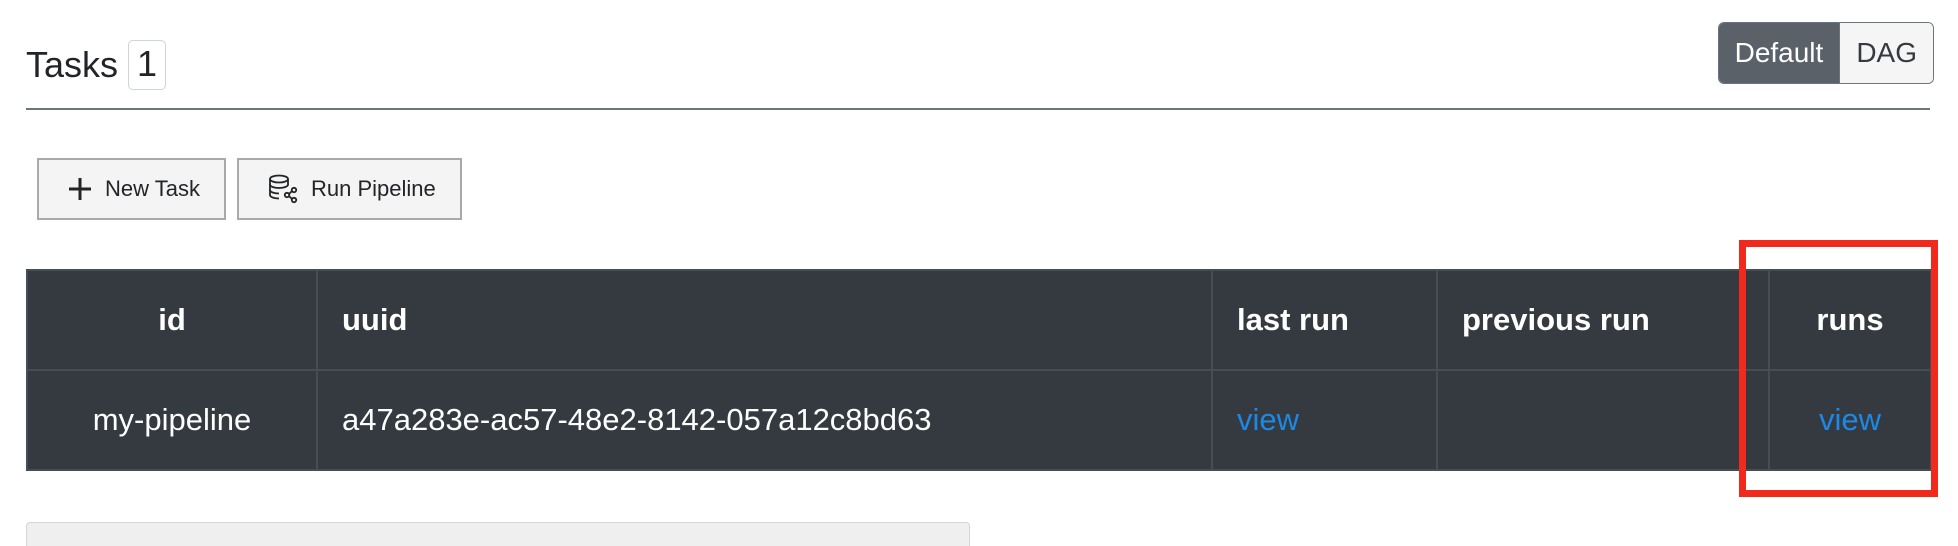 The height and width of the screenshot is (546, 1958). I want to click on default-view-button: Default, so click(1779, 53).